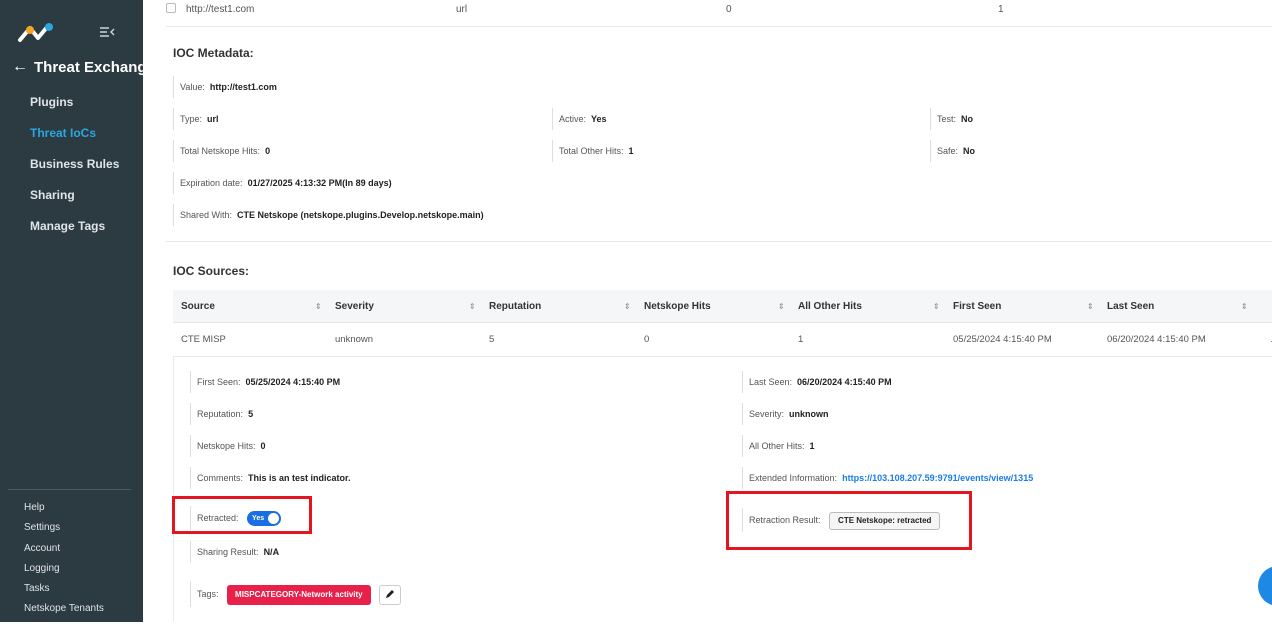 The image size is (1272, 624). Describe the element at coordinates (487, 340) in the screenshot. I see `cell-reputation: 5` at that location.